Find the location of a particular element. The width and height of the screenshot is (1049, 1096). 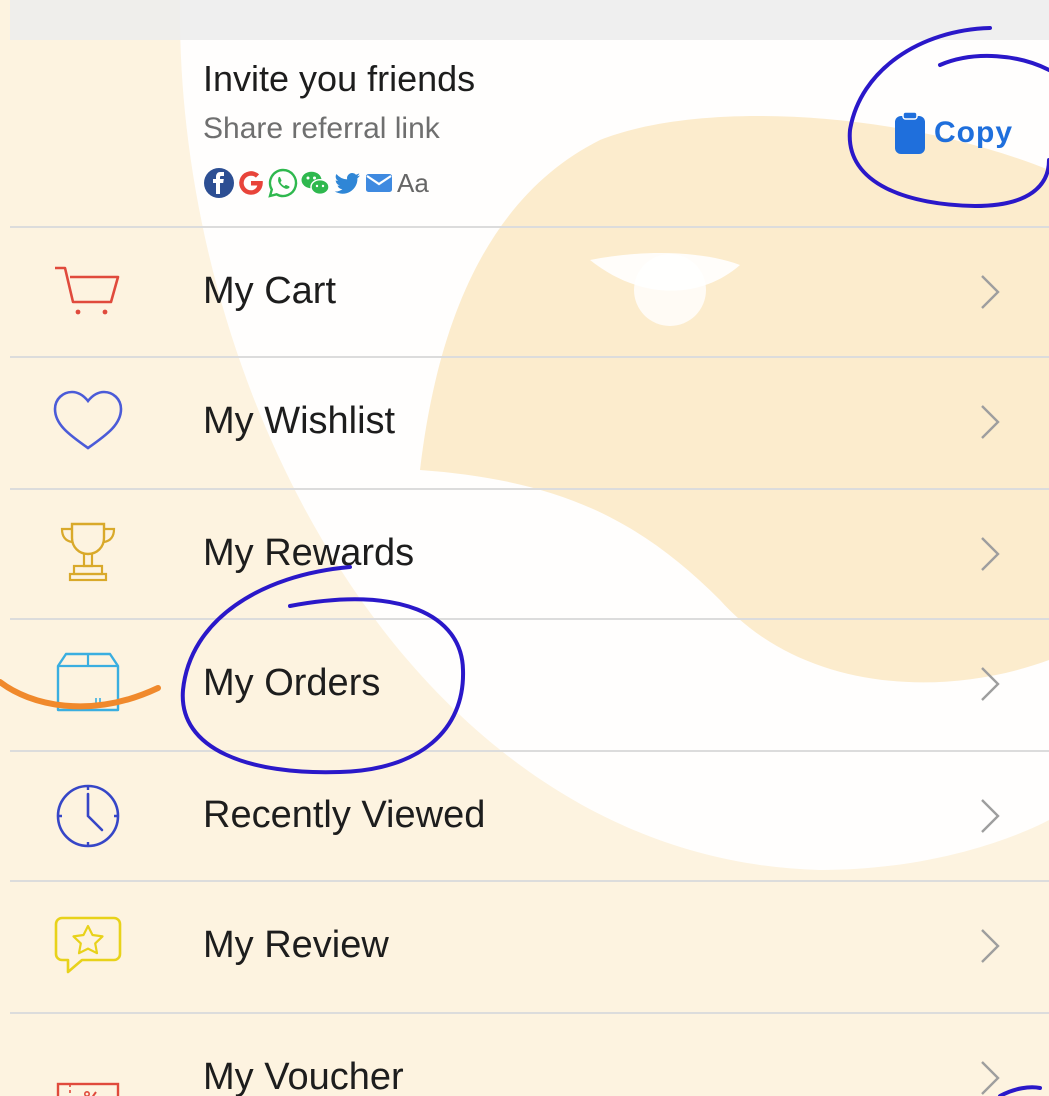

menu-item-label: Recently Viewed is located at coordinates (344, 815).